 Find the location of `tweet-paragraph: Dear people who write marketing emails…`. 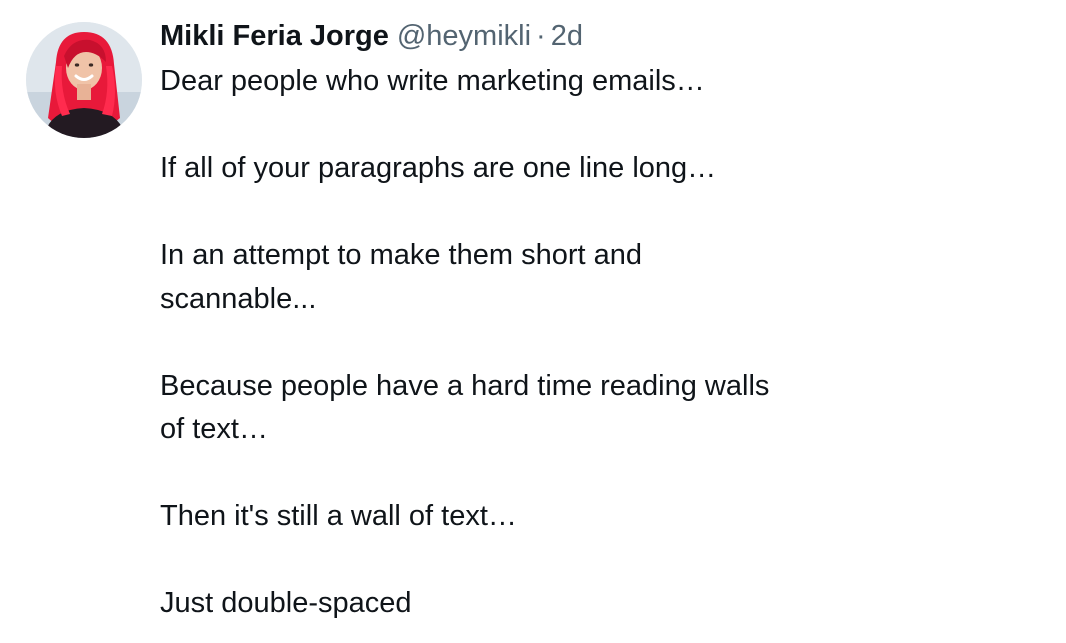

tweet-paragraph: Dear people who write marketing emails… is located at coordinates (432, 81).